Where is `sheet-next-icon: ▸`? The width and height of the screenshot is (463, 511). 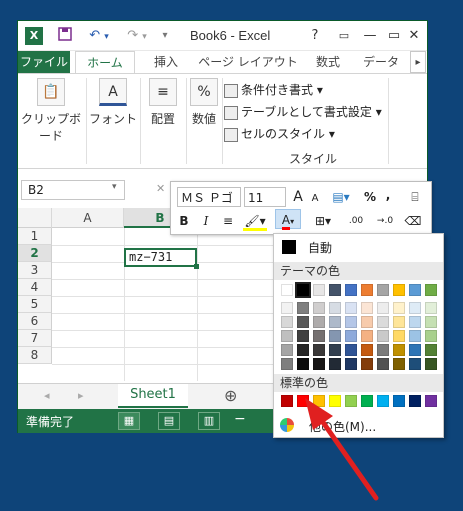 sheet-next-icon: ▸ is located at coordinates (81, 395).